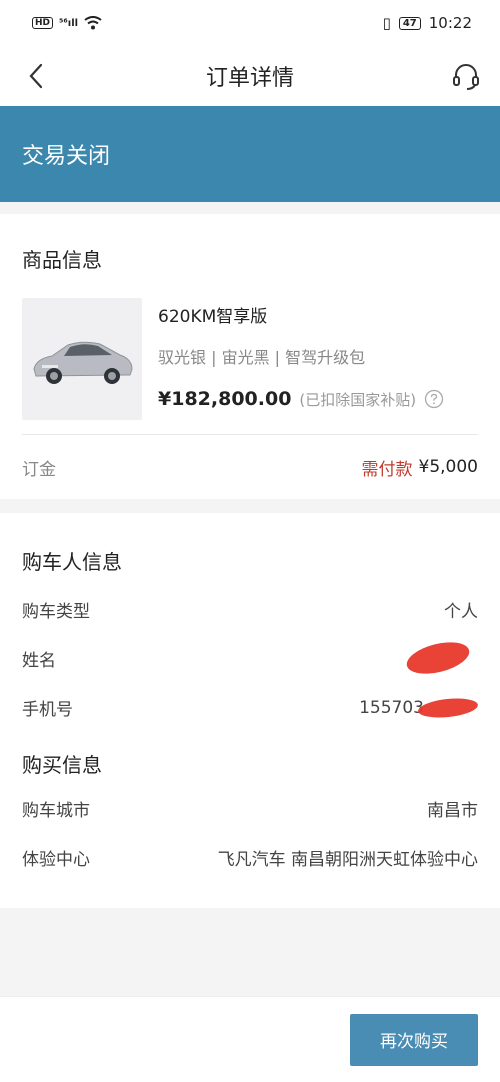 The width and height of the screenshot is (500, 1082). What do you see at coordinates (62, 260) in the screenshot?
I see `goods-section-title: 商品信息` at bounding box center [62, 260].